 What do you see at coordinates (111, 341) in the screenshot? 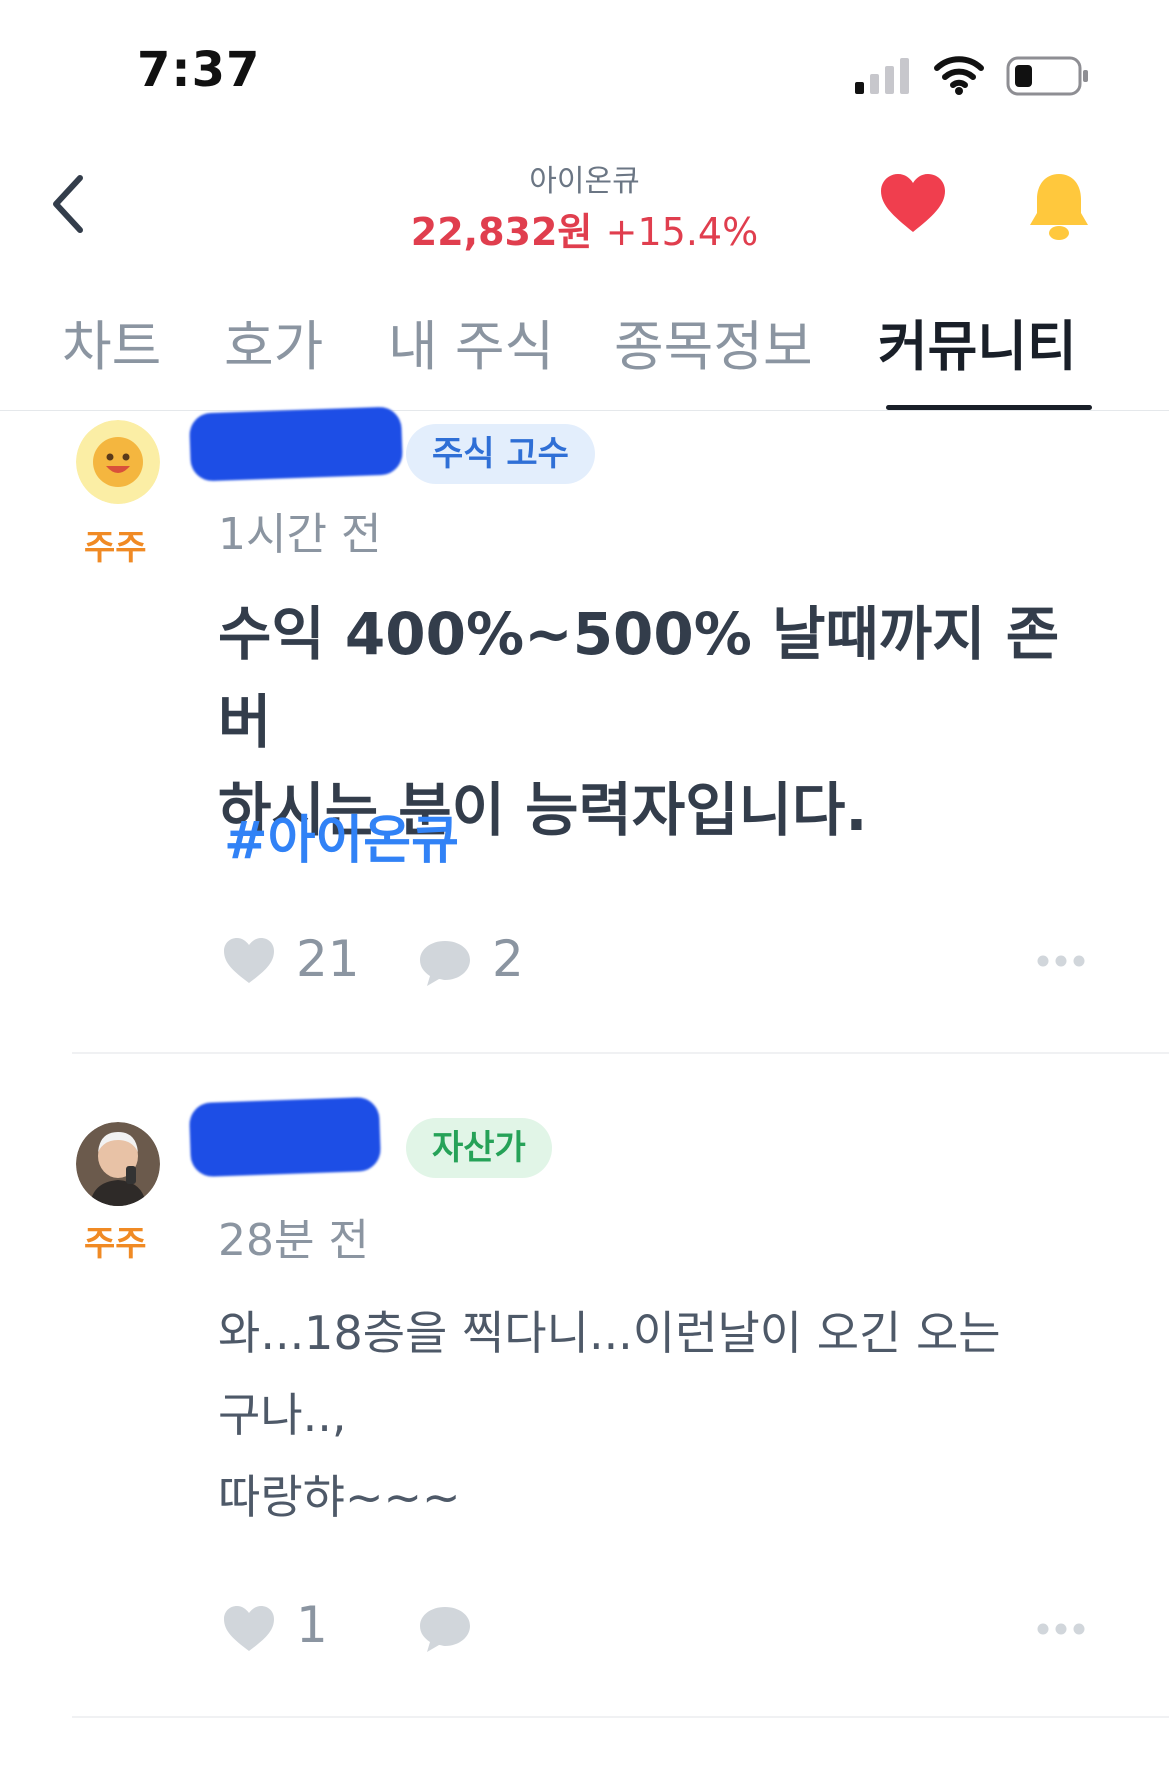
I see `tab-chart: 차트` at bounding box center [111, 341].